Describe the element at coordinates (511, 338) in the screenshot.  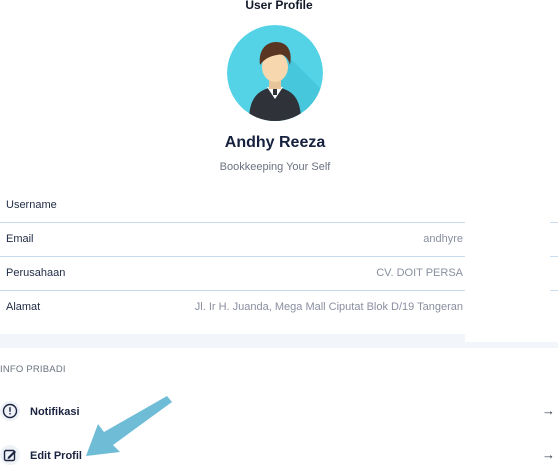
I see `overlay-panel-bottom` at that location.